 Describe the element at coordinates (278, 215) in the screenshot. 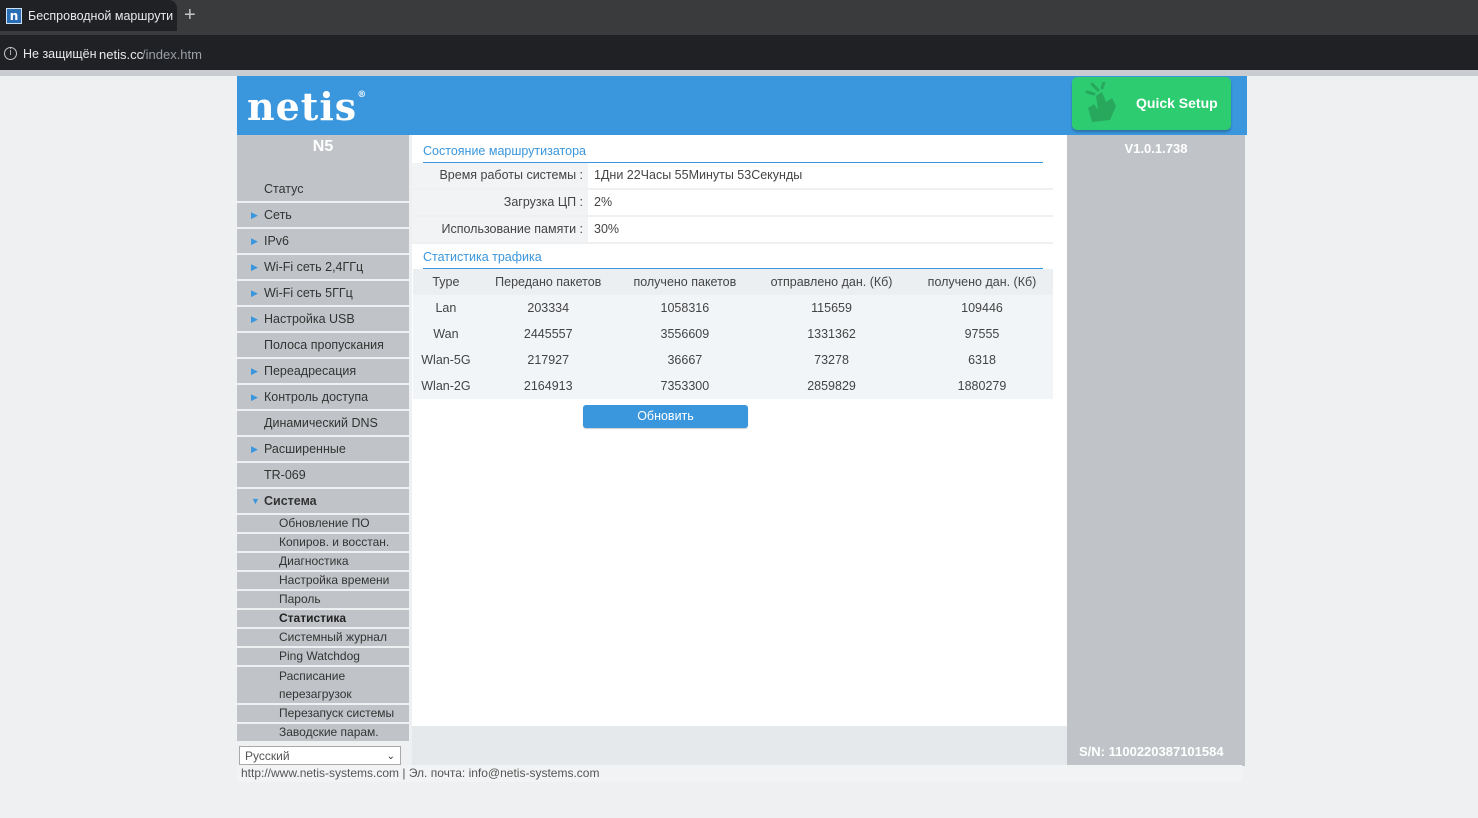

I see `sidebar-item-label: Сеть` at that location.